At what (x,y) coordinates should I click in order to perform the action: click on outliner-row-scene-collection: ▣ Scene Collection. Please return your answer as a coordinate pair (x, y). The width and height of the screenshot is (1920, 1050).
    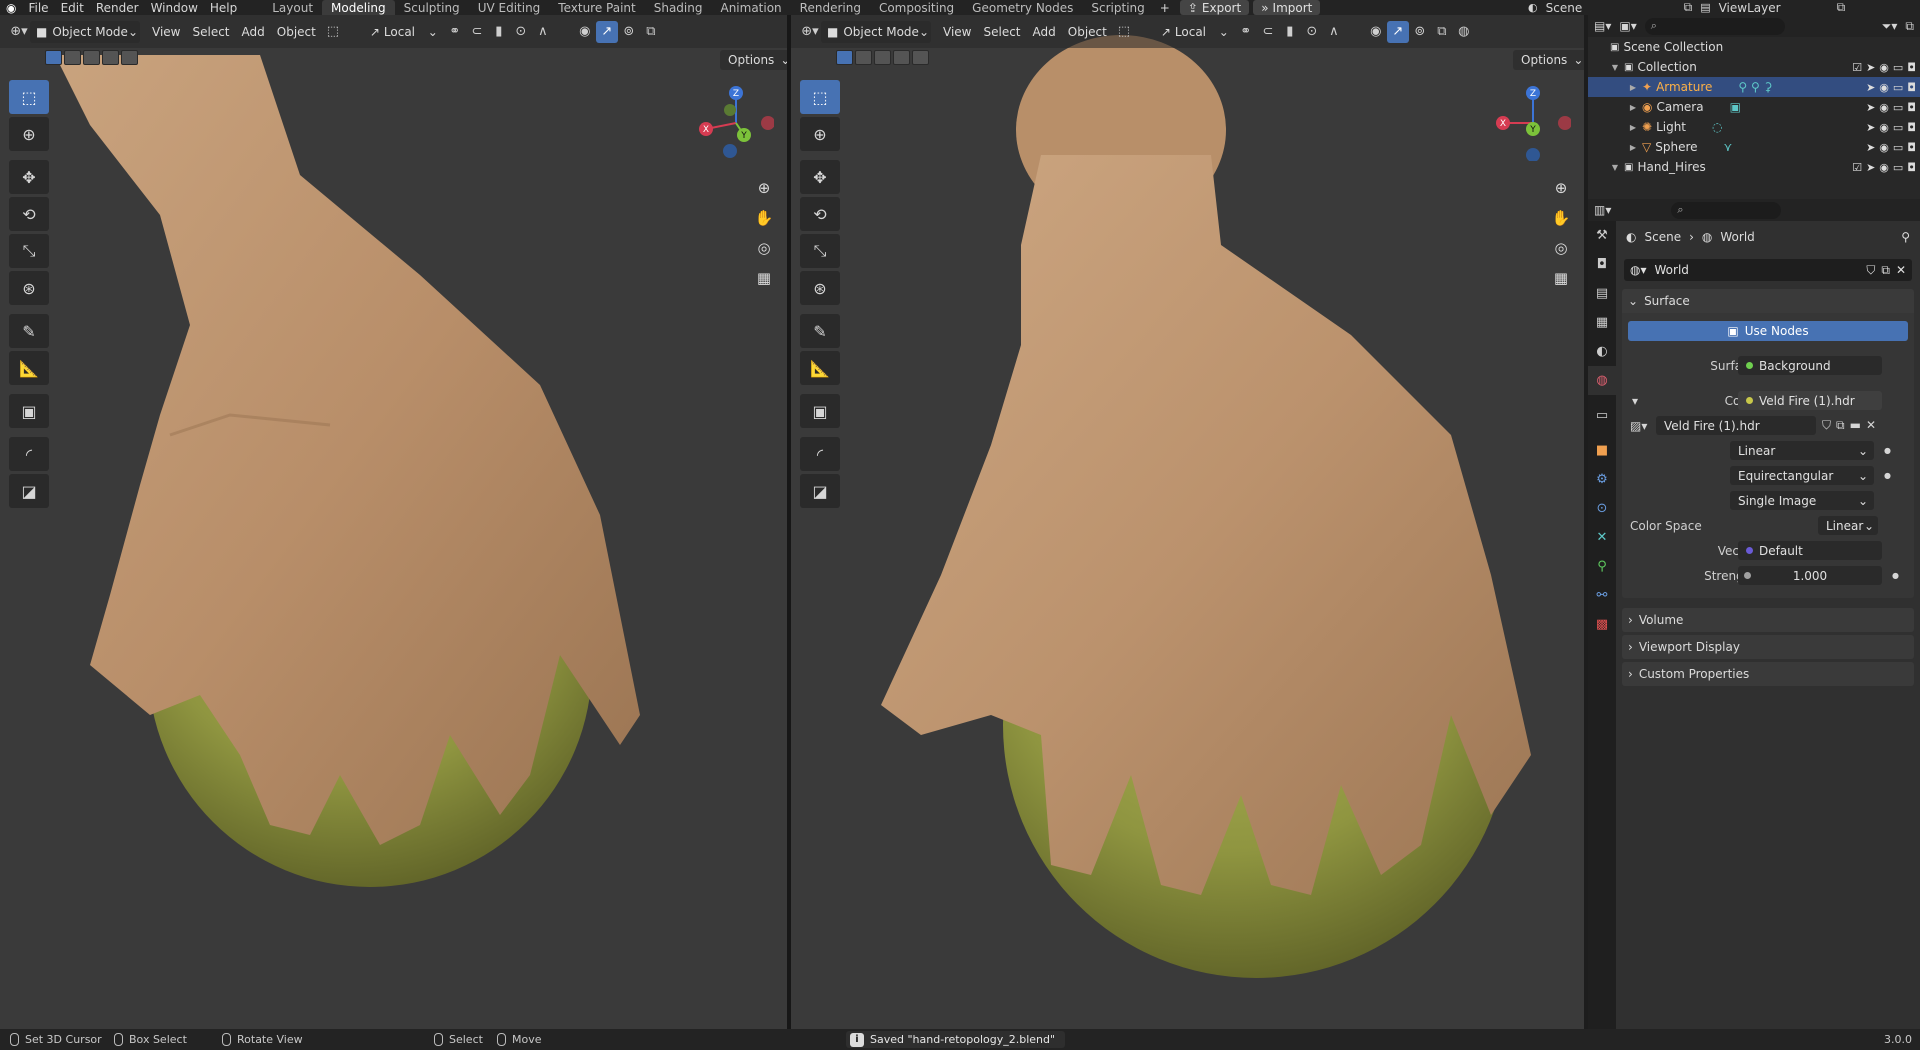
    Looking at the image, I should click on (1754, 47).